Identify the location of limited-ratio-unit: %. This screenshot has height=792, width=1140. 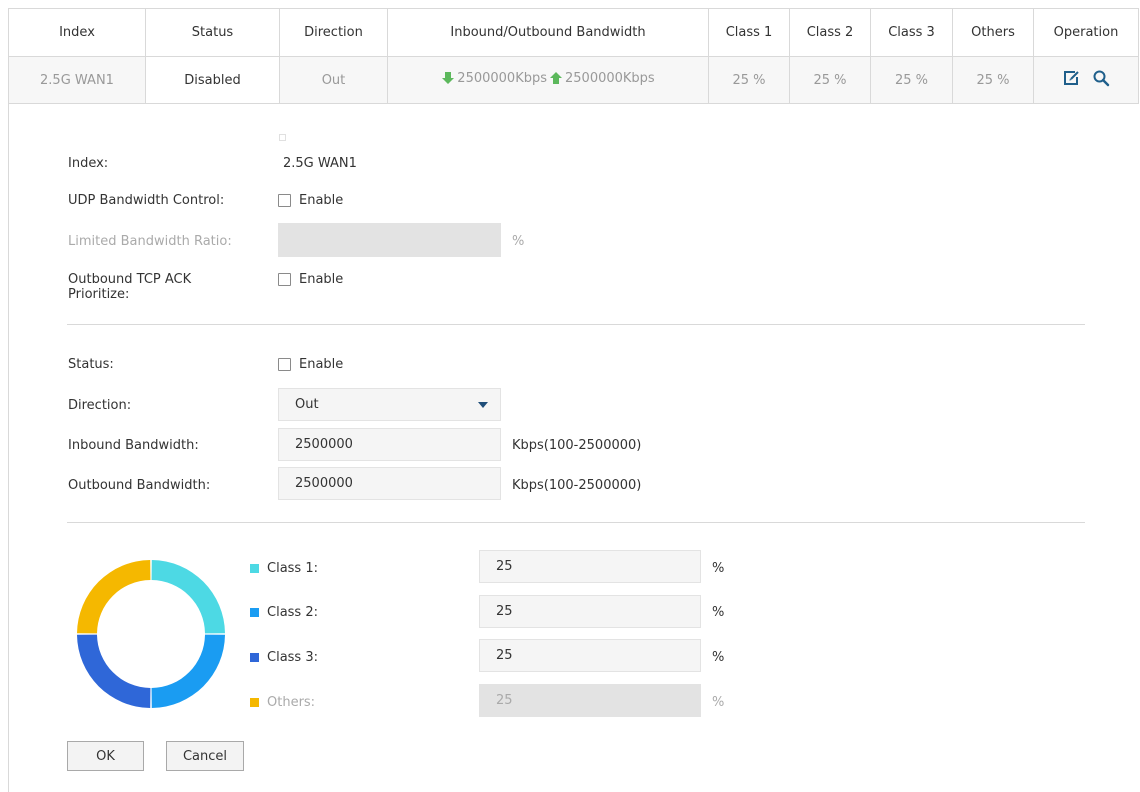
(518, 241).